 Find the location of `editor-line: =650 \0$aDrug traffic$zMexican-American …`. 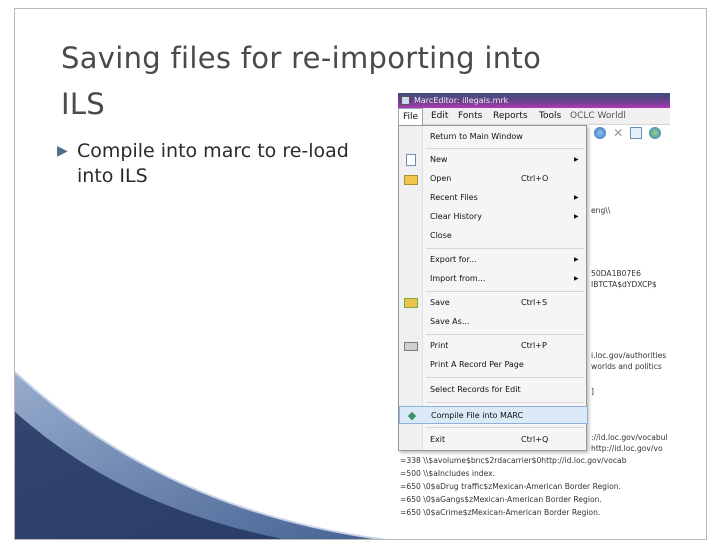

editor-line: =650 \0$aDrug traffic$zMexican-American … is located at coordinates (510, 486).